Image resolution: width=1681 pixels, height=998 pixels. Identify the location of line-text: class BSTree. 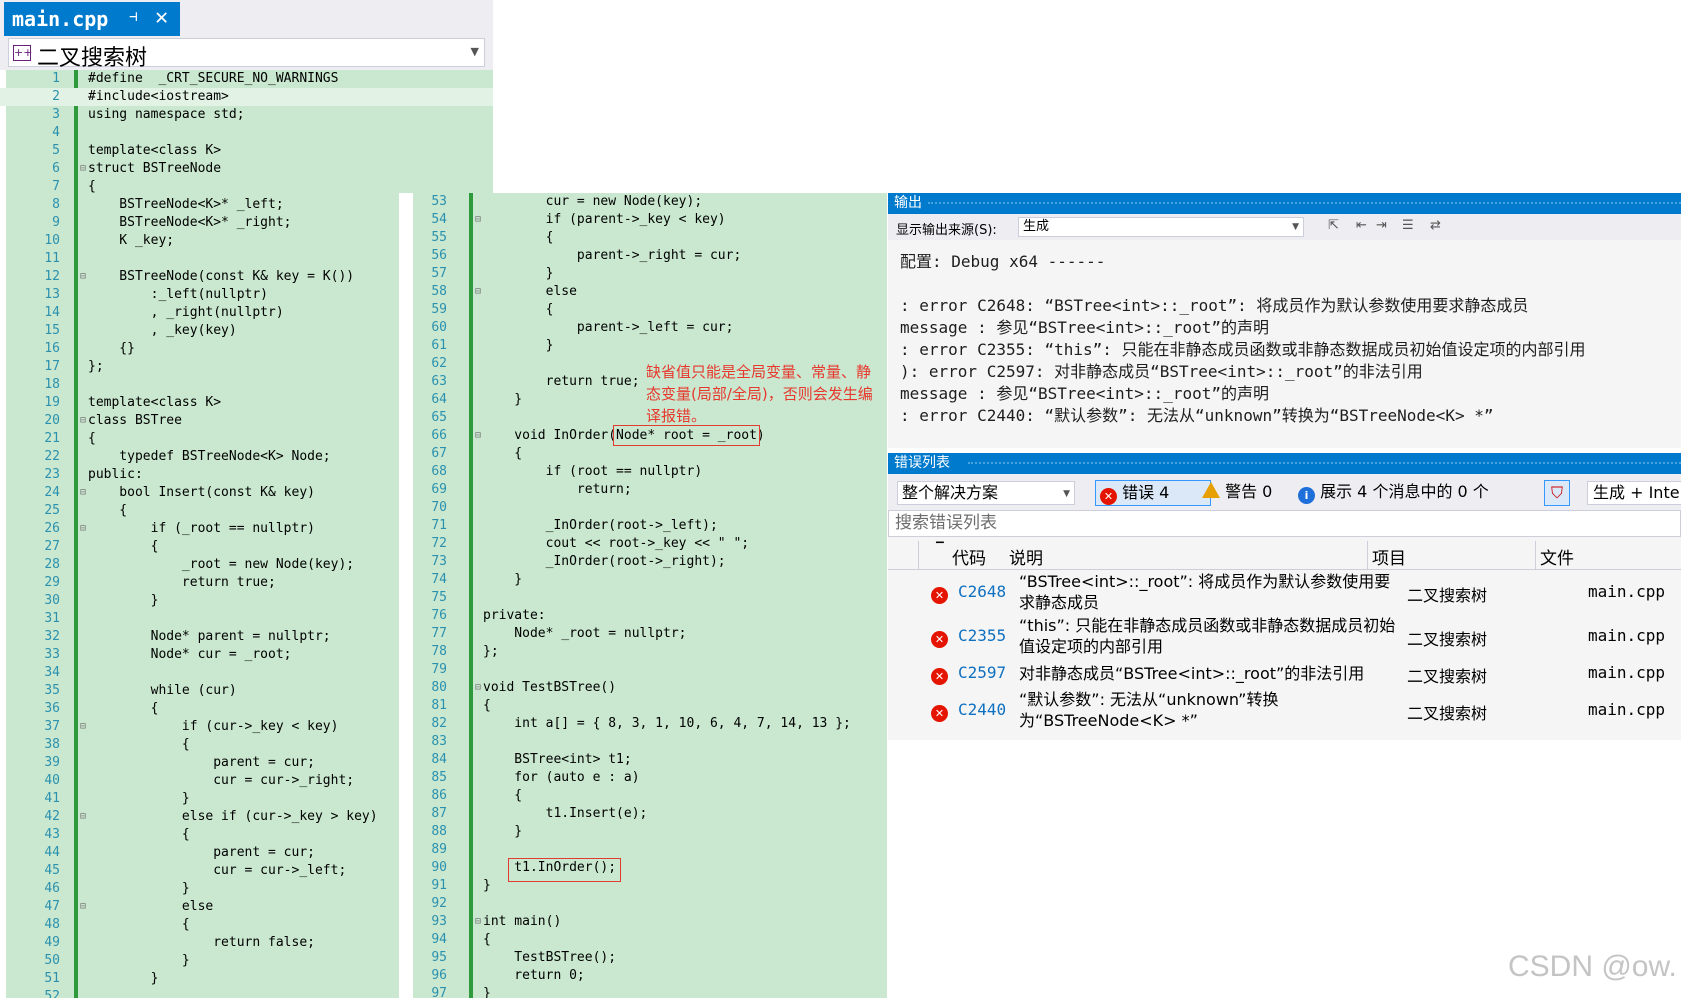
(135, 420).